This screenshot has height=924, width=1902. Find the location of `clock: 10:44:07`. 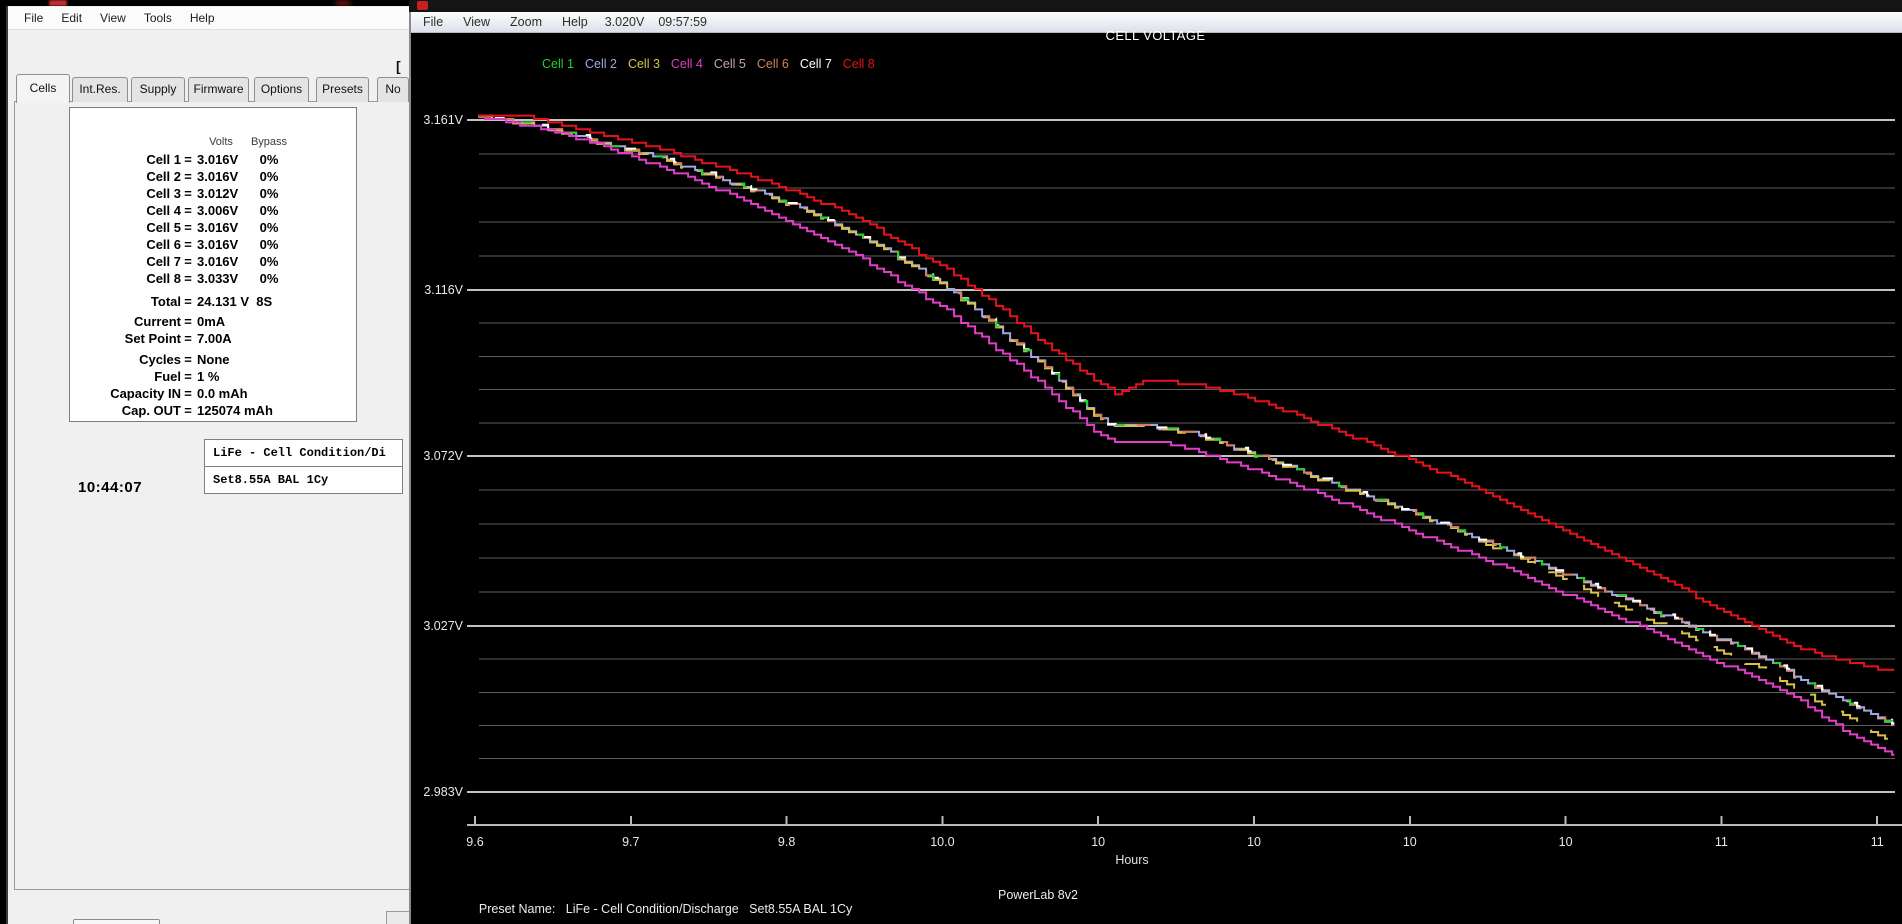

clock: 10:44:07 is located at coordinates (110, 487).